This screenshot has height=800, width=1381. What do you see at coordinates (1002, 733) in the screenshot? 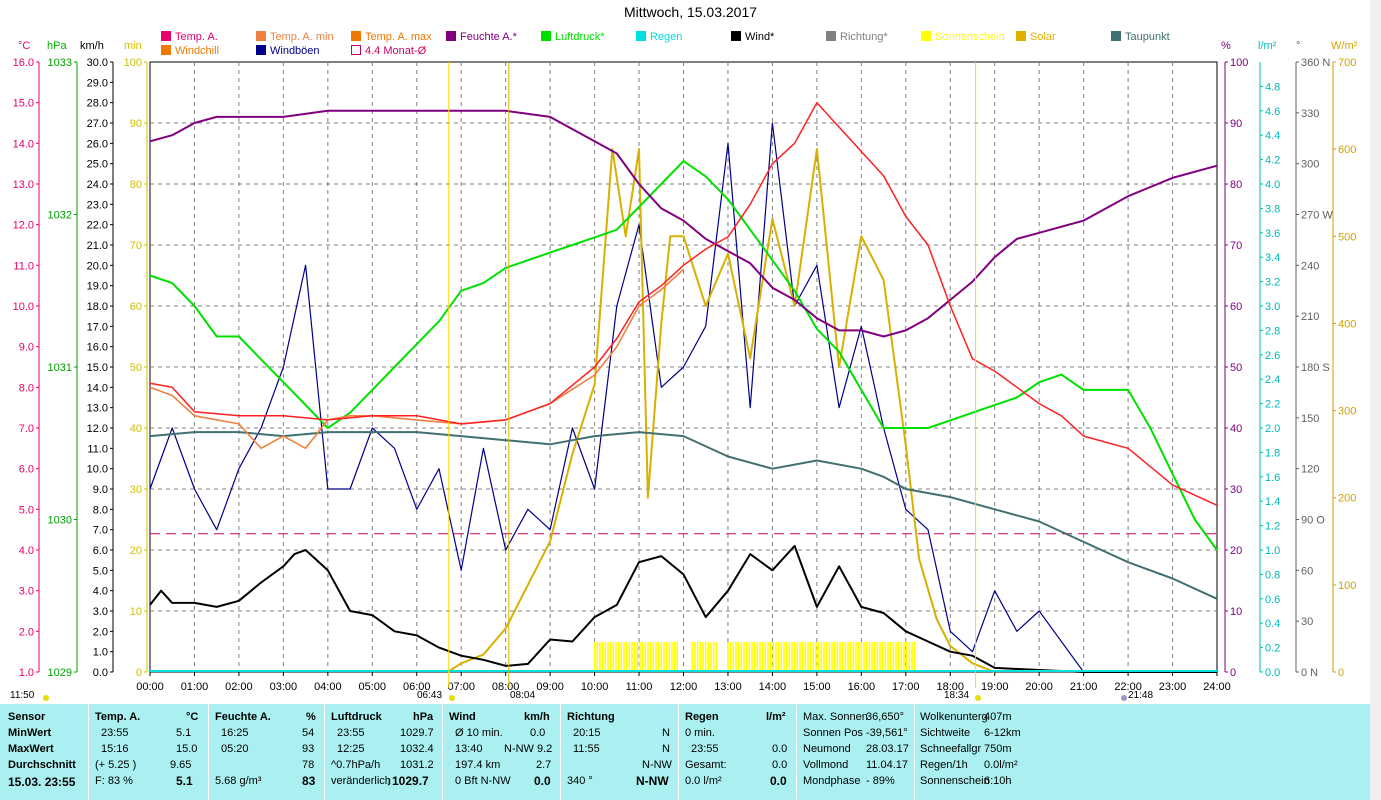
I see `weather-value: 6-12km` at bounding box center [1002, 733].